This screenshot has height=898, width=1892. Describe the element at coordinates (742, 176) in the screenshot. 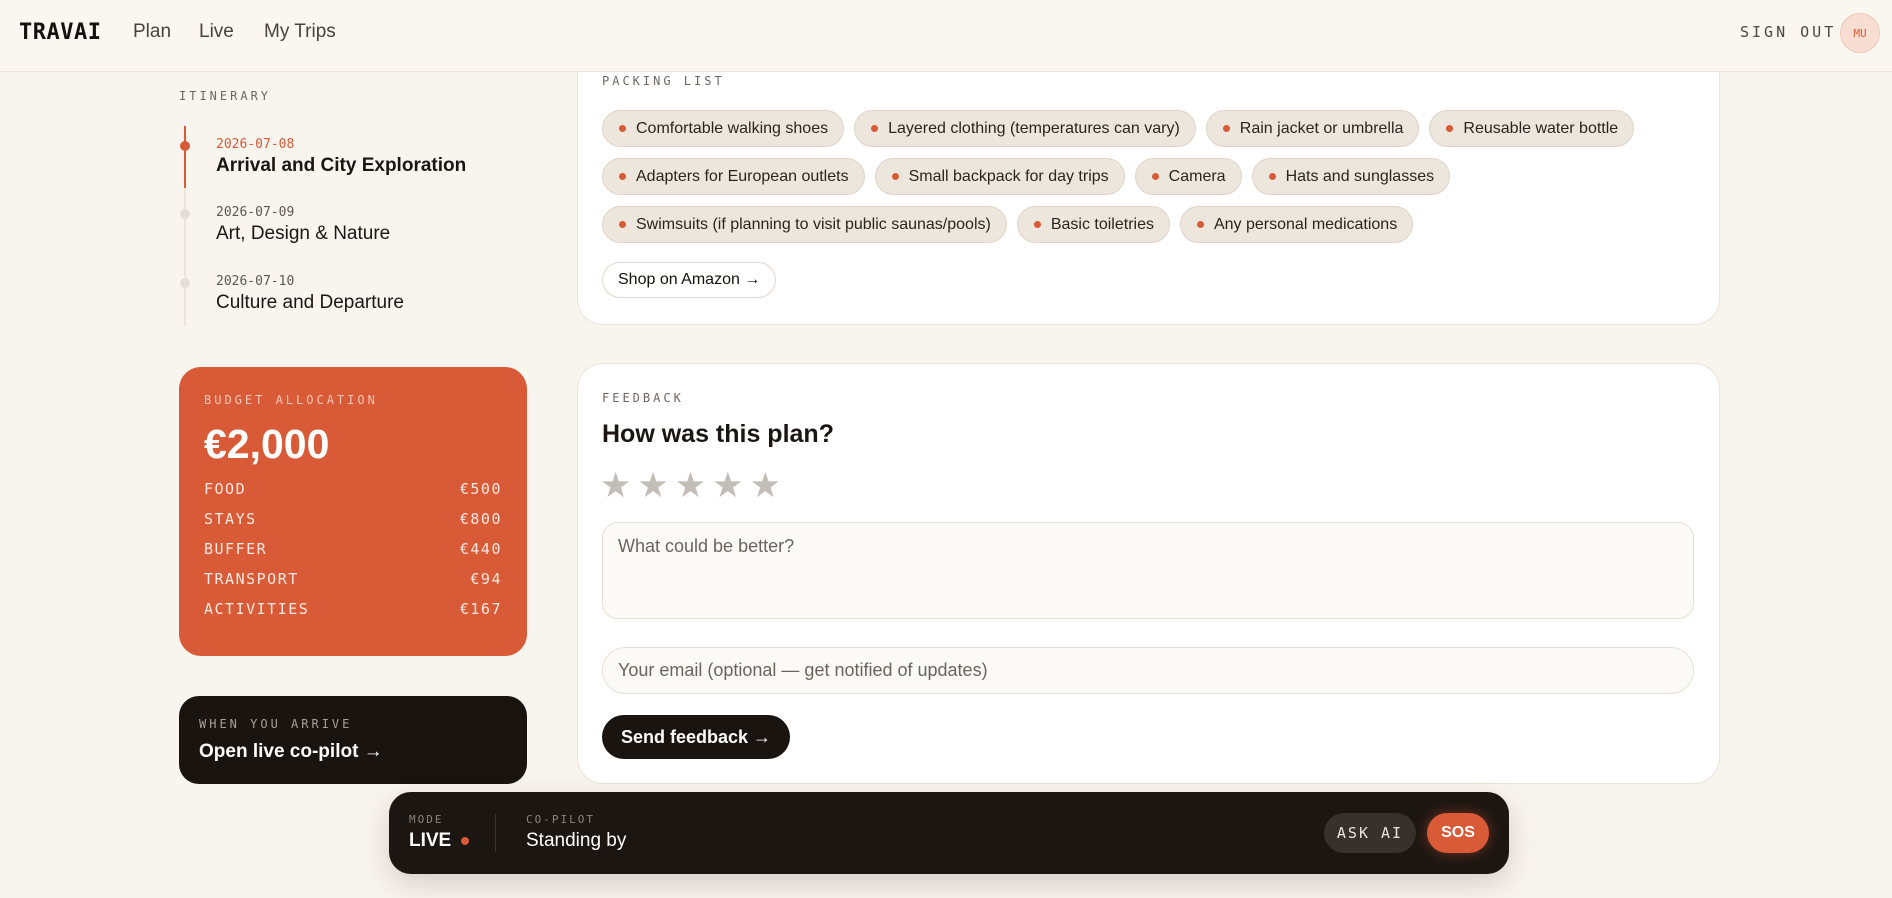

I see `packing-chip-label: Adapters for European outlets` at that location.